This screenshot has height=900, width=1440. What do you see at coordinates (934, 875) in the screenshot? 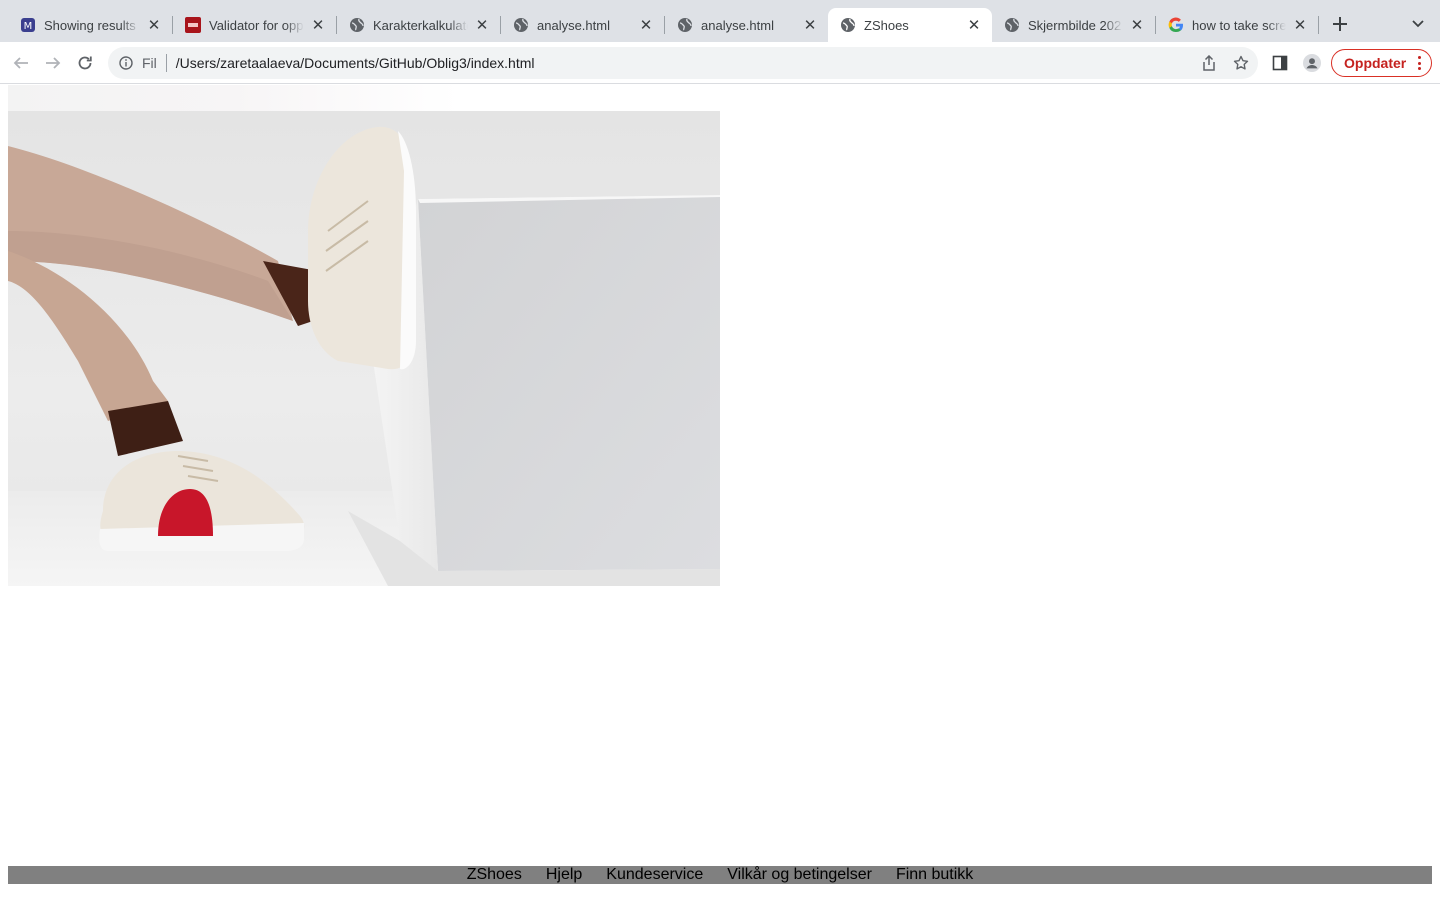
I see `footer-link-finn-butikk: Finn butikk` at bounding box center [934, 875].